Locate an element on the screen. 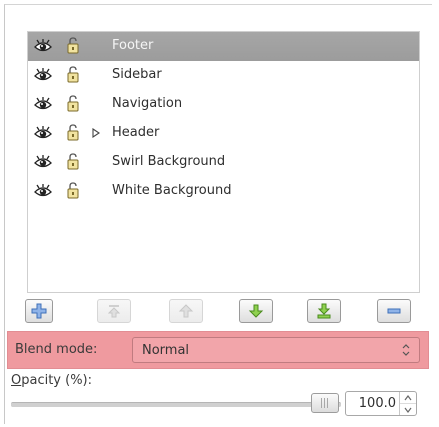 This screenshot has width=439, height=427. minus-icon is located at coordinates (394, 311).